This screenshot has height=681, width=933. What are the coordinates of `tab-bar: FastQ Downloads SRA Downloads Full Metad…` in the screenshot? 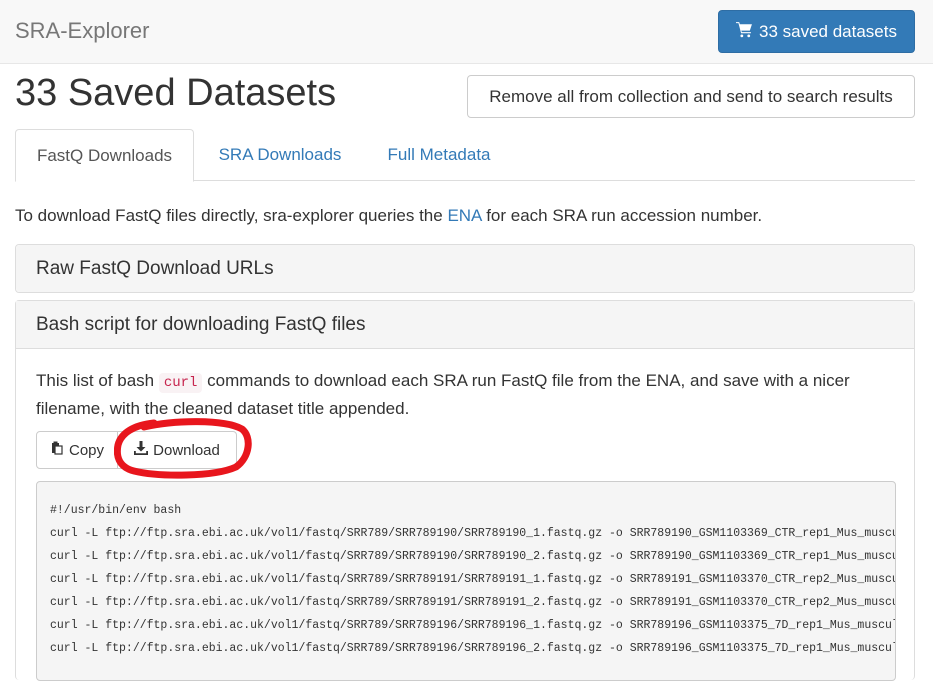 It's located at (465, 155).